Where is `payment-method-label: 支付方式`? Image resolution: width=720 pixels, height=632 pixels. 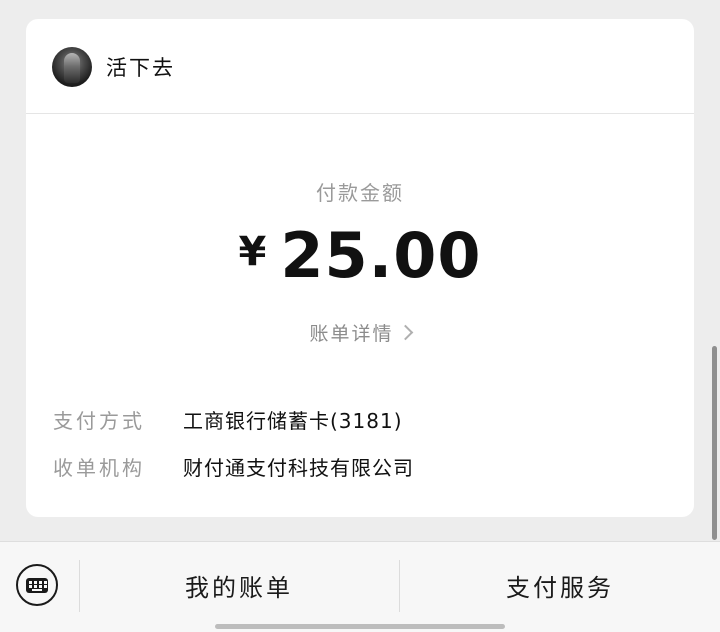
payment-method-label: 支付方式 is located at coordinates (99, 421).